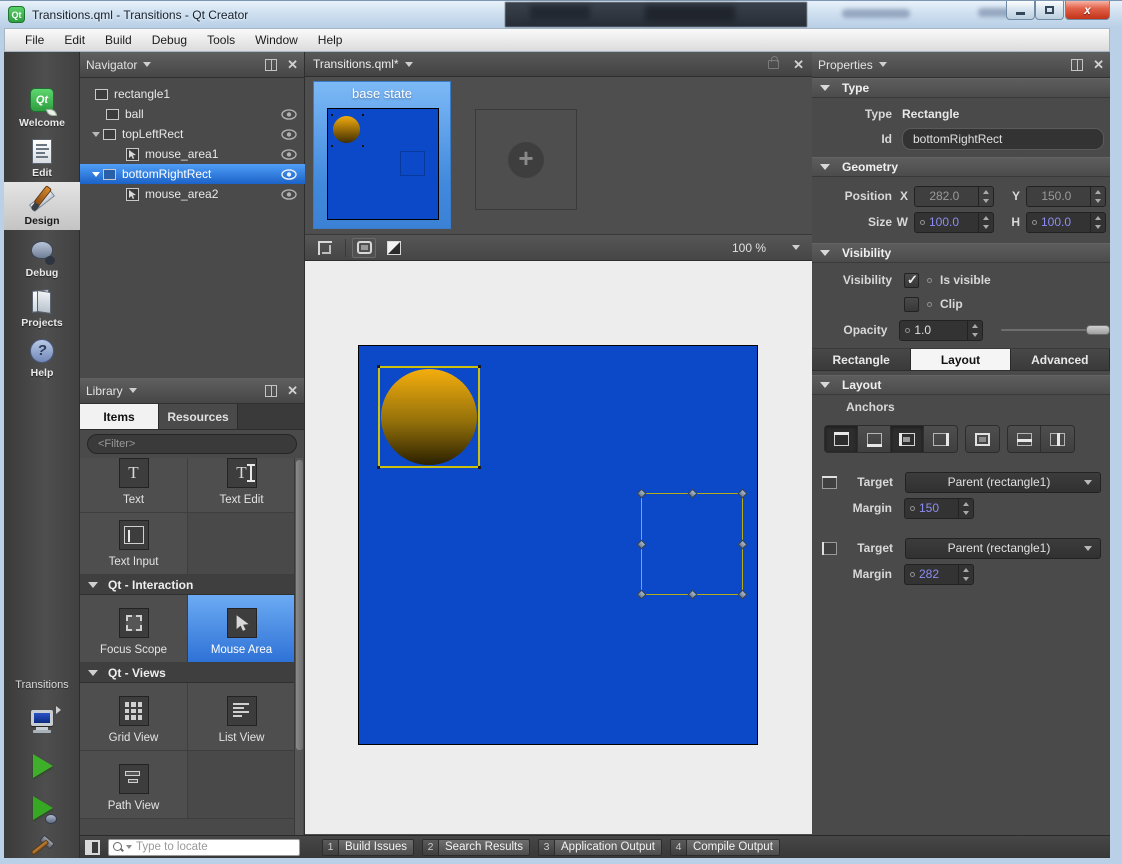  I want to click on tab-advanced: Advanced, so click(1060, 359).